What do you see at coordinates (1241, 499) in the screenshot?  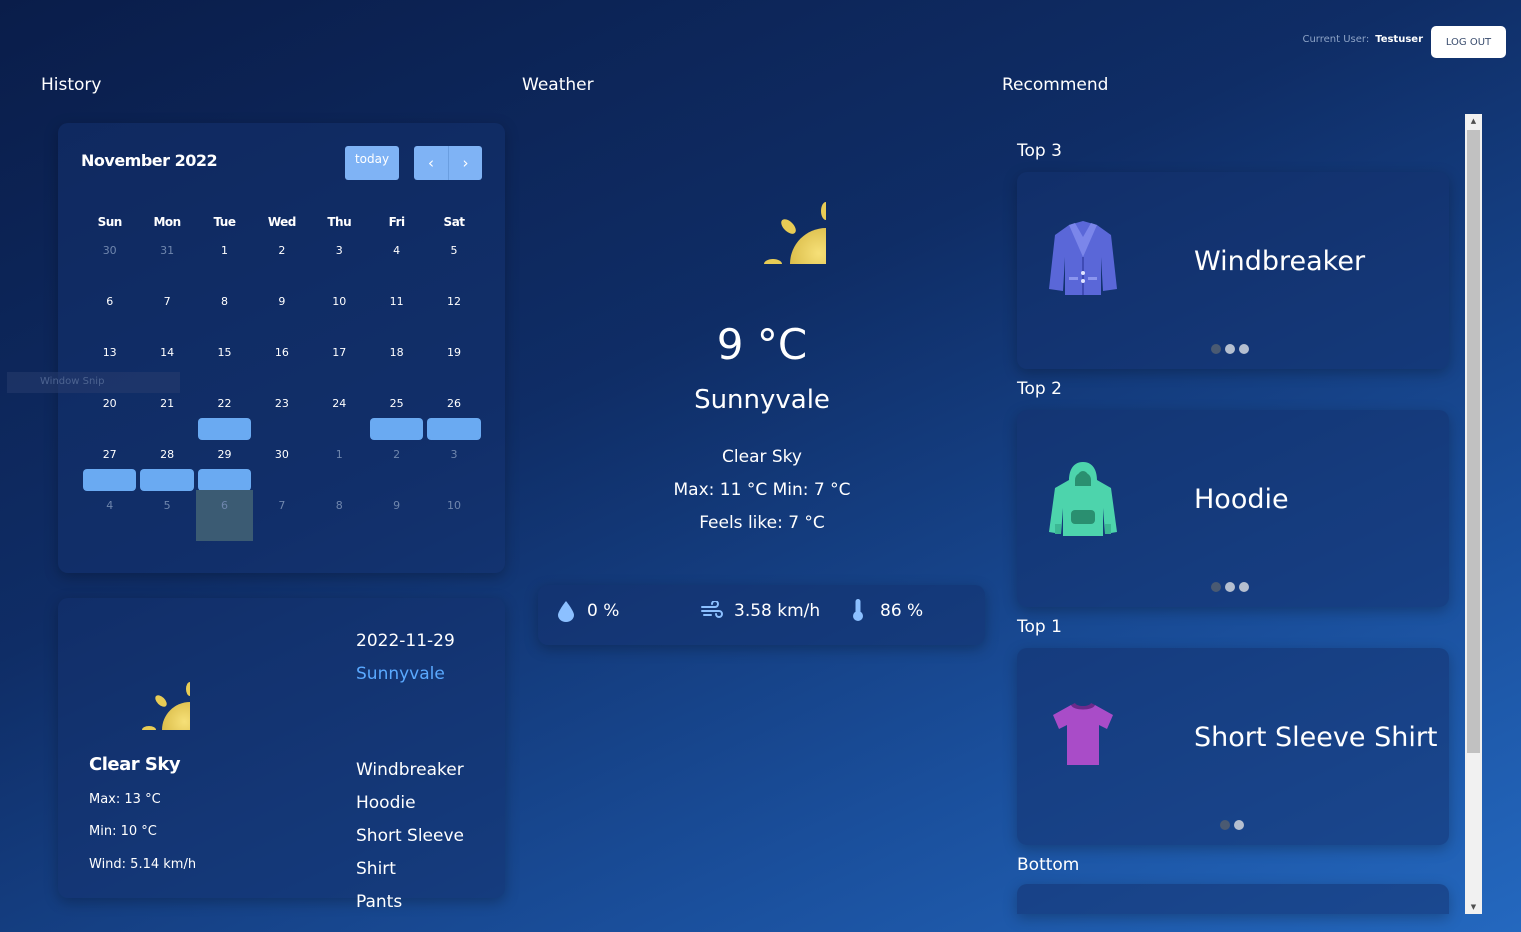 I see `rec-name-top2: Hoodie` at bounding box center [1241, 499].